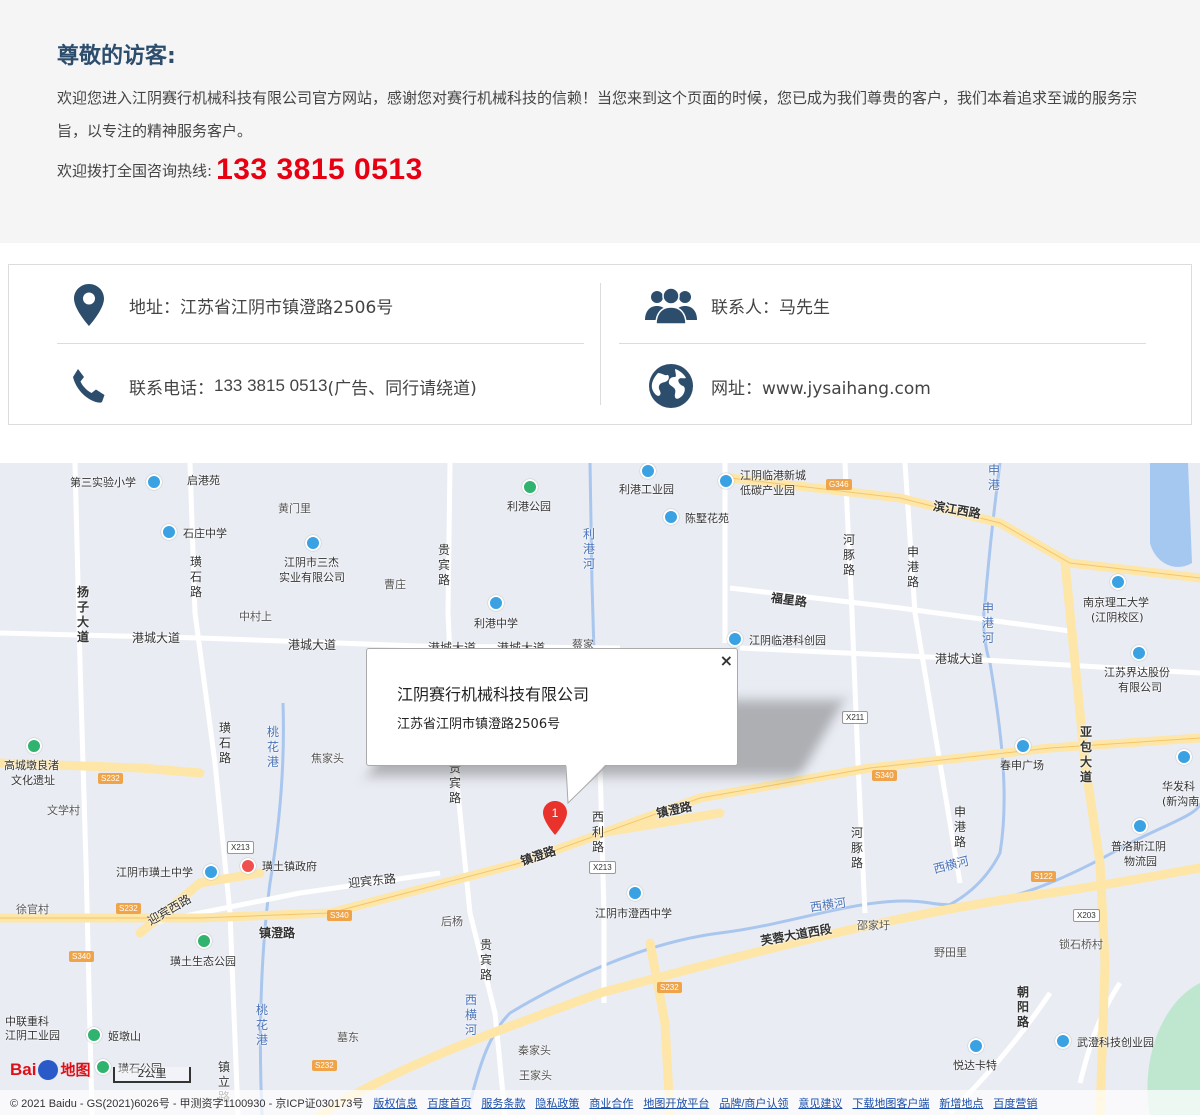 The width and height of the screenshot is (1200, 1115). Describe the element at coordinates (1115, 1042) in the screenshot. I see `map-label: 武澄科技创业园` at that location.